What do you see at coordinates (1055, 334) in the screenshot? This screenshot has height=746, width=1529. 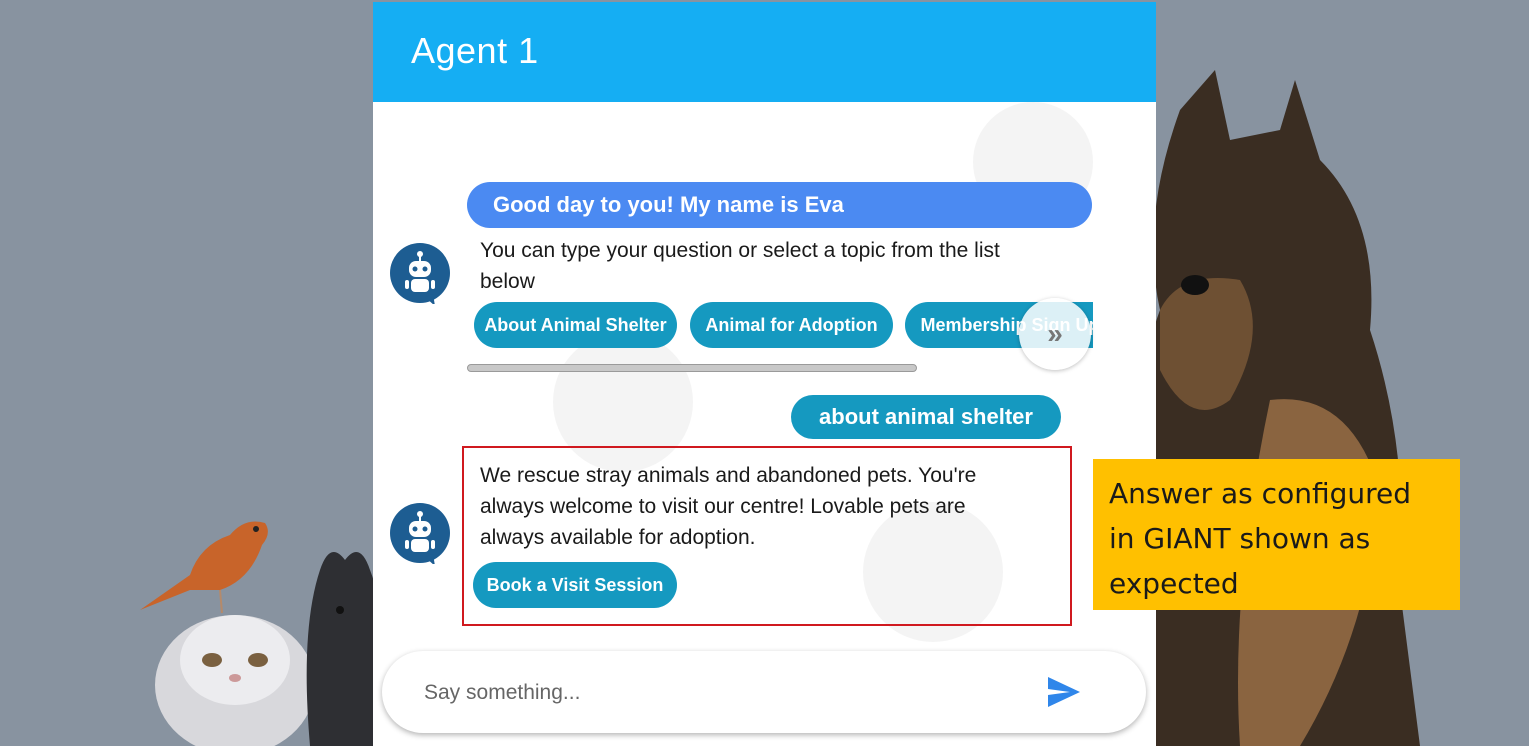 I see `double-chevron-right-icon: »` at bounding box center [1055, 334].